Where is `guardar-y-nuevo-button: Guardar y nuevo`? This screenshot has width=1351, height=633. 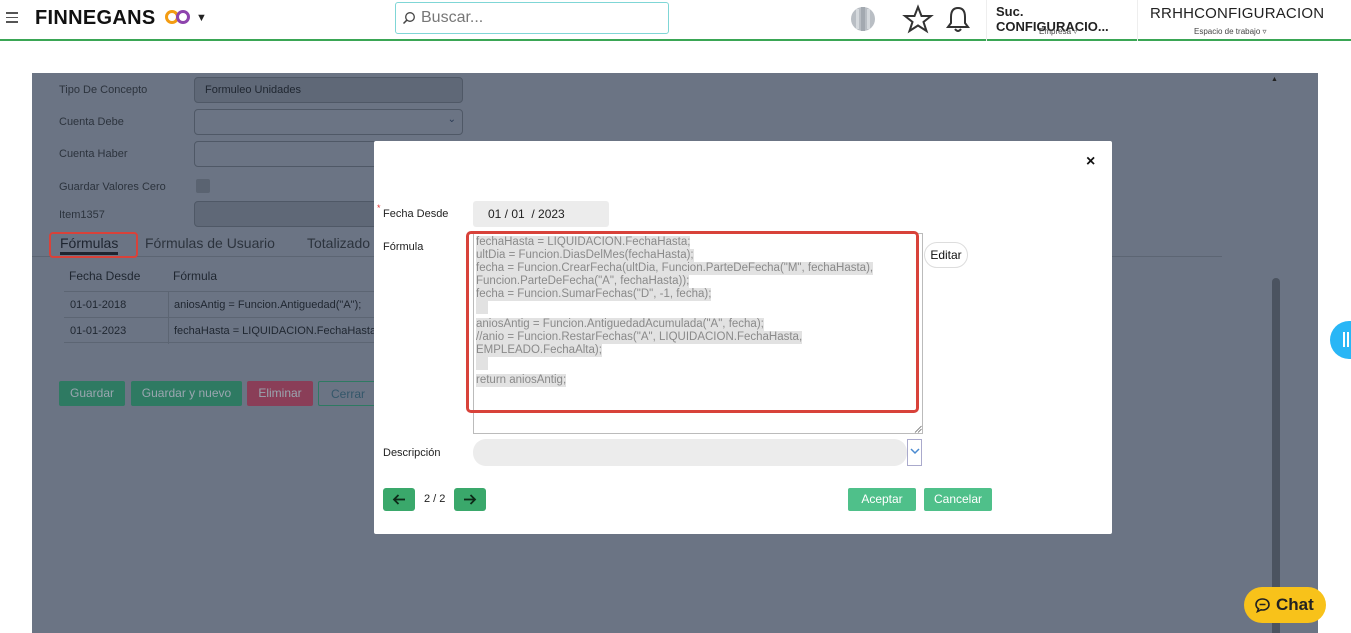 guardar-y-nuevo-button: Guardar y nuevo is located at coordinates (186, 393).